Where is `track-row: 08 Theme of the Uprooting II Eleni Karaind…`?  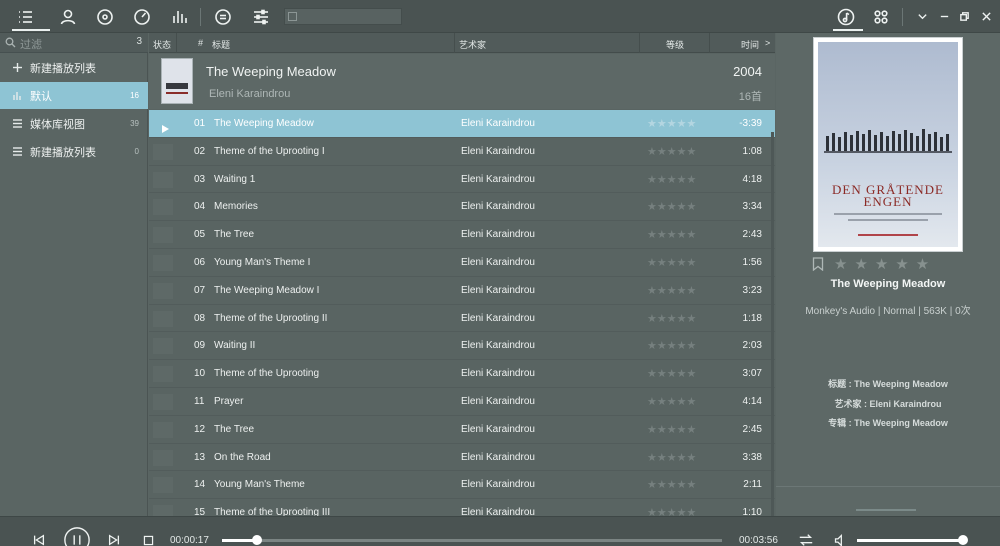
track-row: 08 Theme of the Uprooting II Eleni Karaind… is located at coordinates (462, 319).